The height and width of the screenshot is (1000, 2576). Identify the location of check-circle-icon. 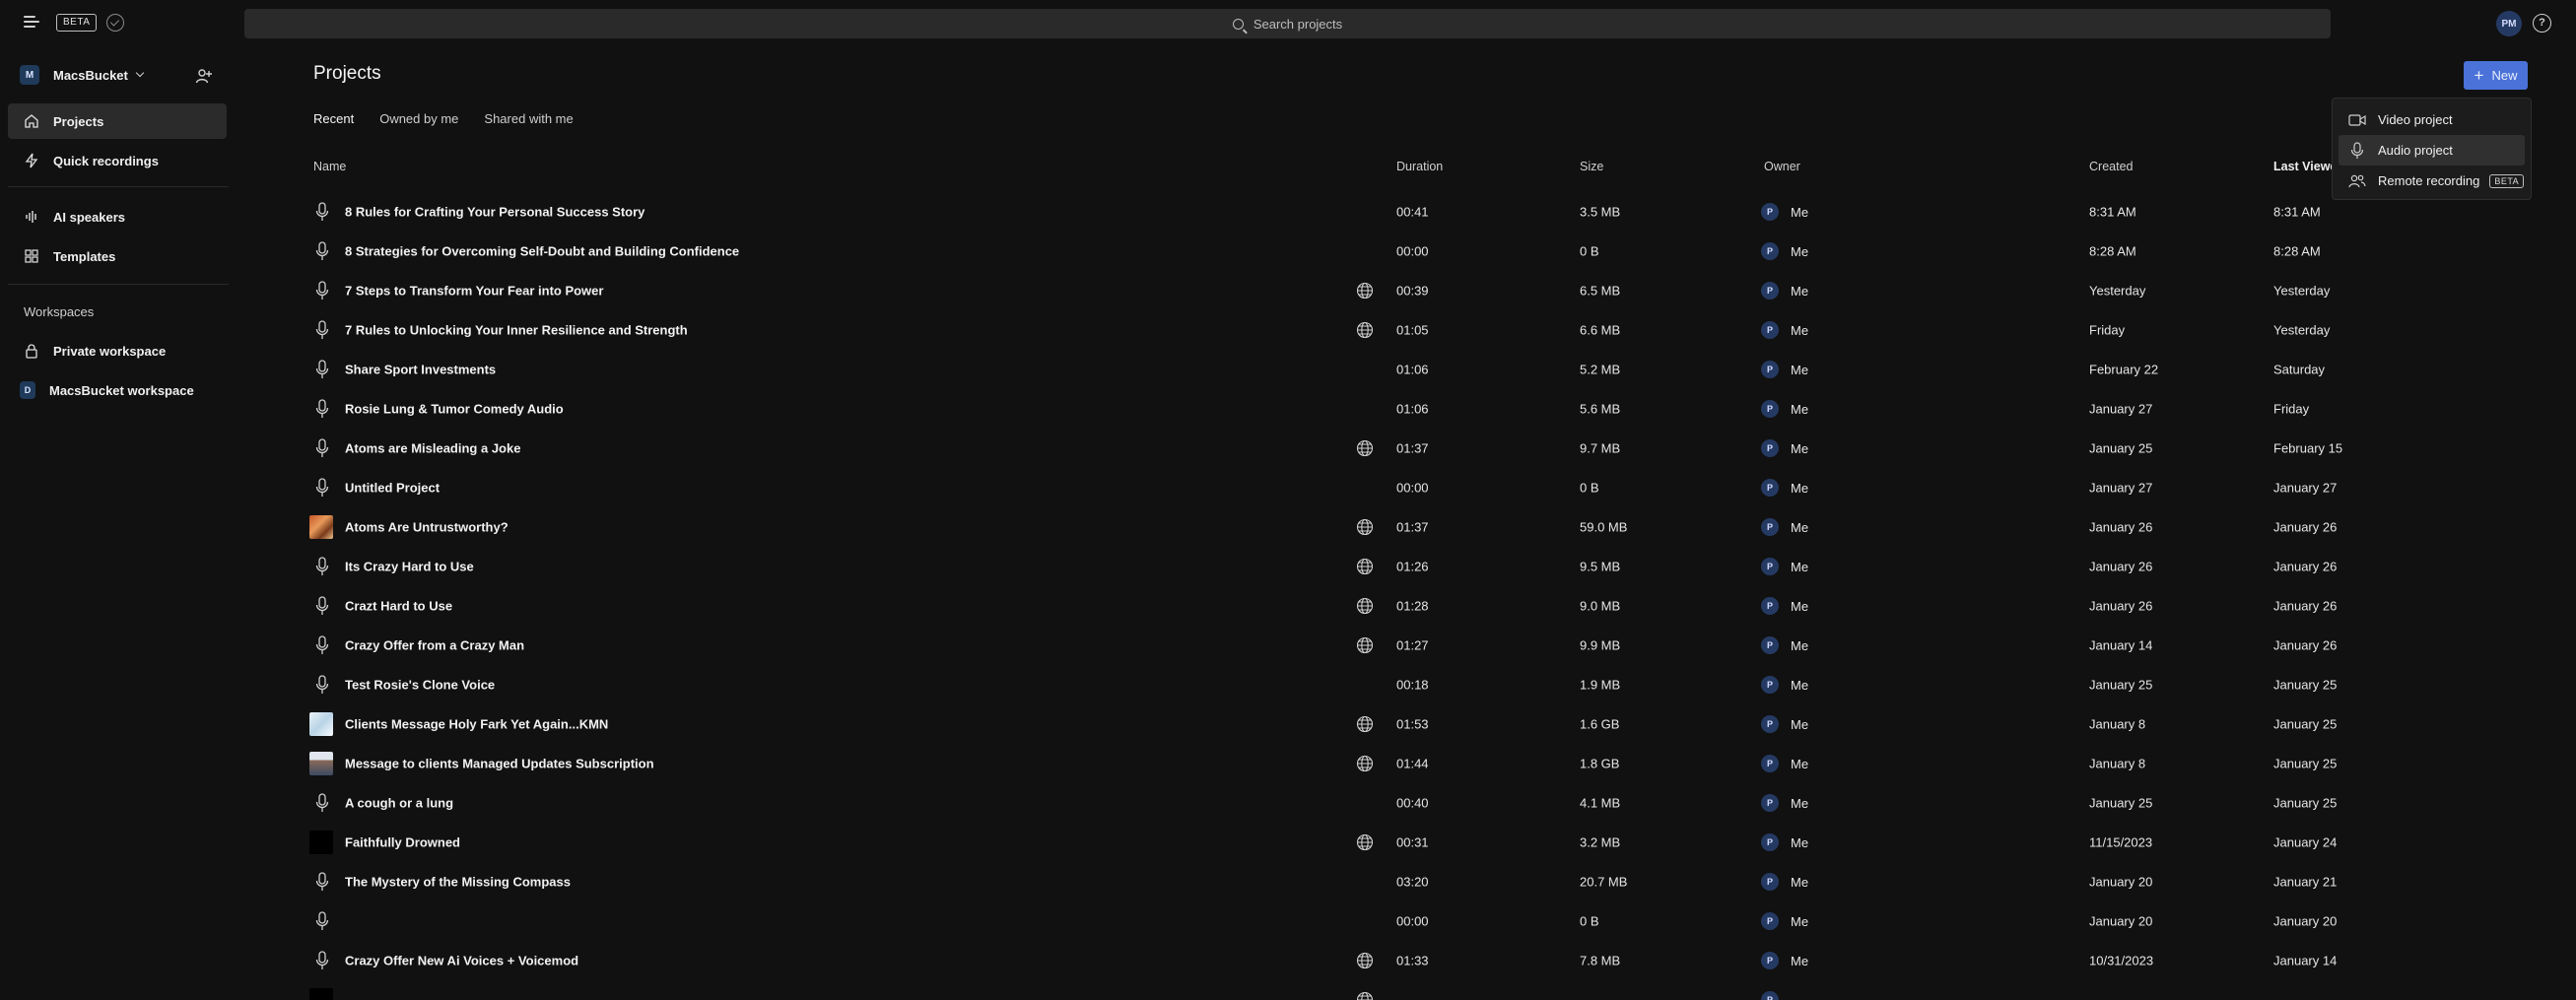
(115, 23).